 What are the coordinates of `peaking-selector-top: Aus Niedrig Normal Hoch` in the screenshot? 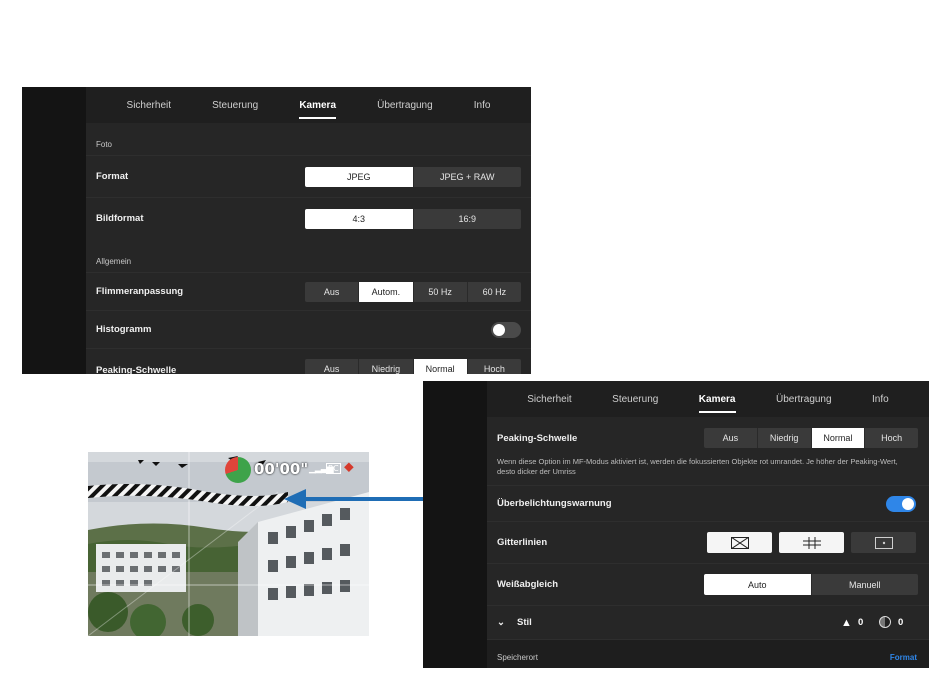 It's located at (413, 366).